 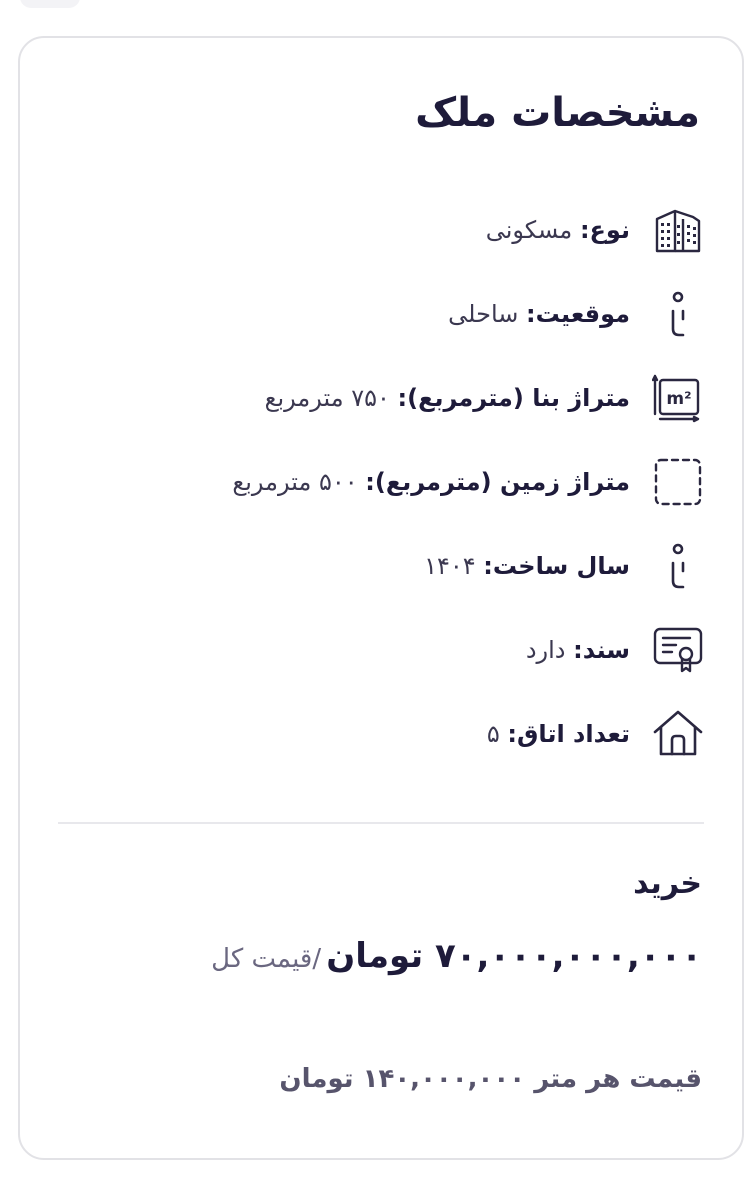 I want to click on spec-row-location: موقعیت: ساحلی, so click(x=384, y=314).